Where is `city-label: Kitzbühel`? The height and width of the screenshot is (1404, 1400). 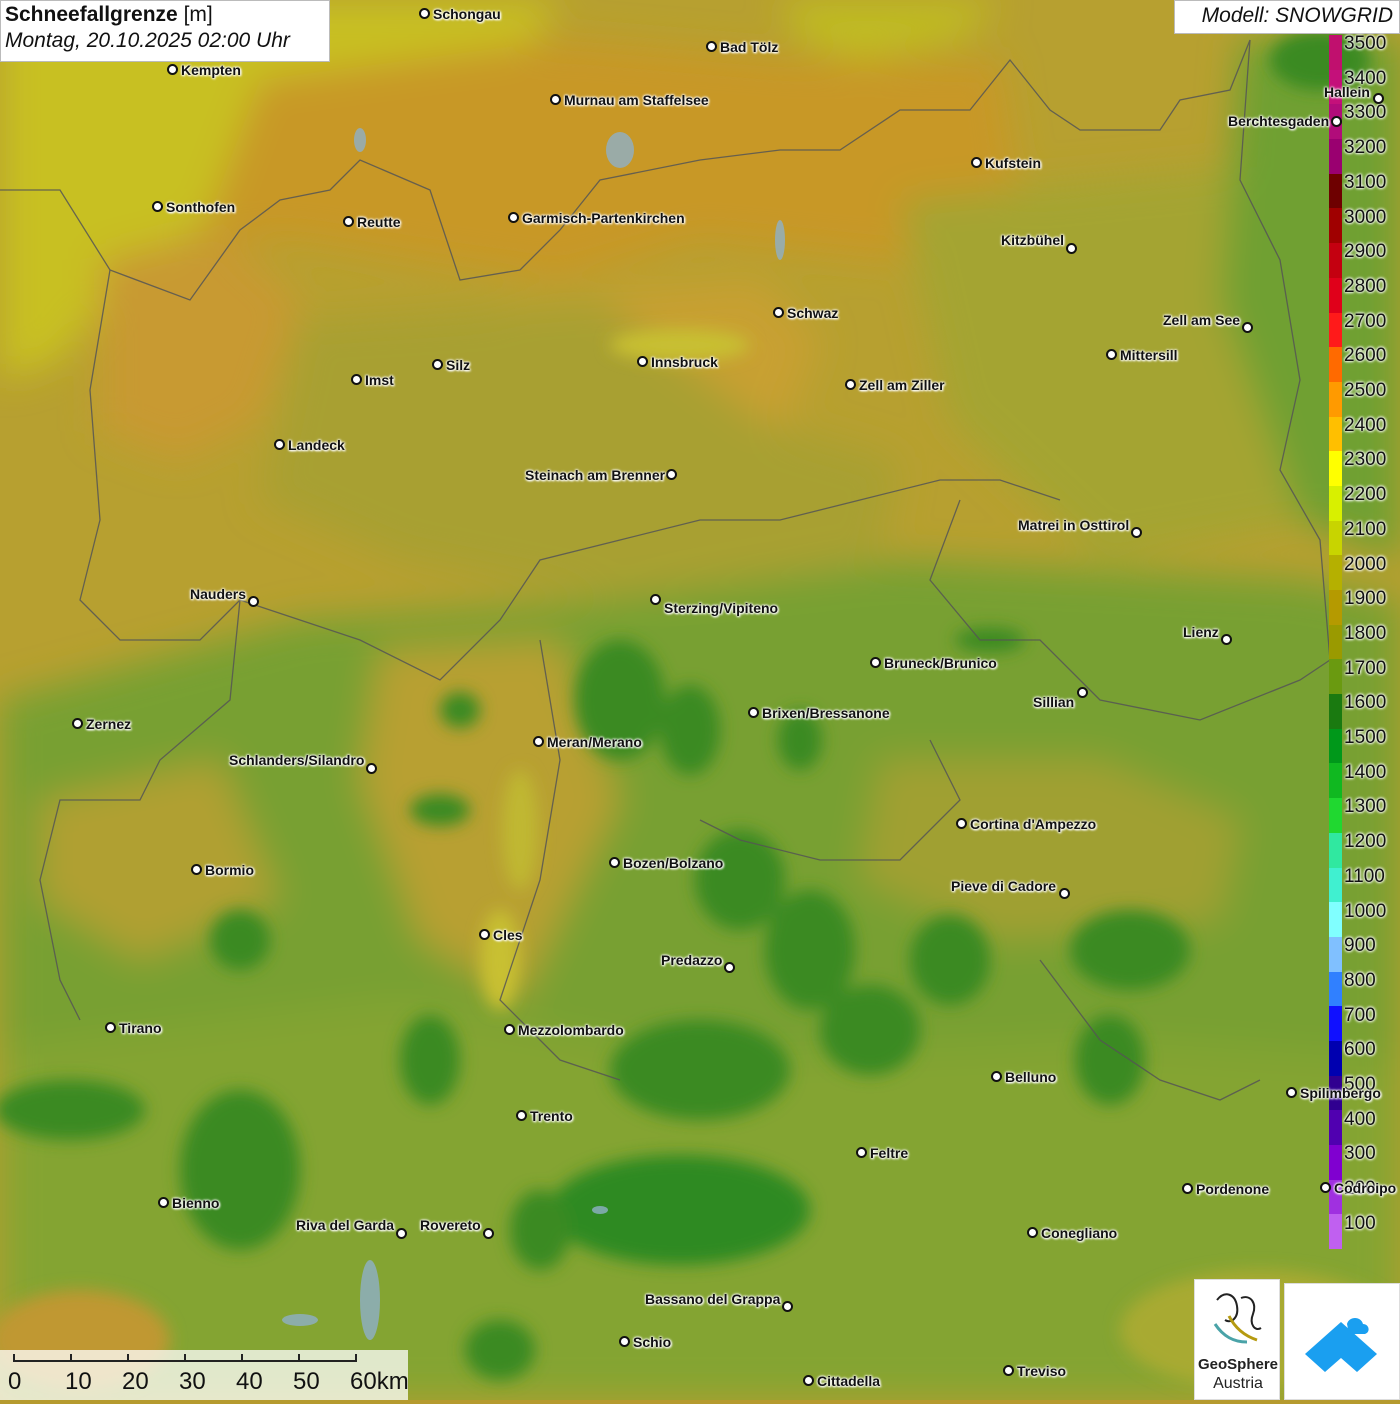
city-label: Kitzbühel is located at coordinates (1032, 240).